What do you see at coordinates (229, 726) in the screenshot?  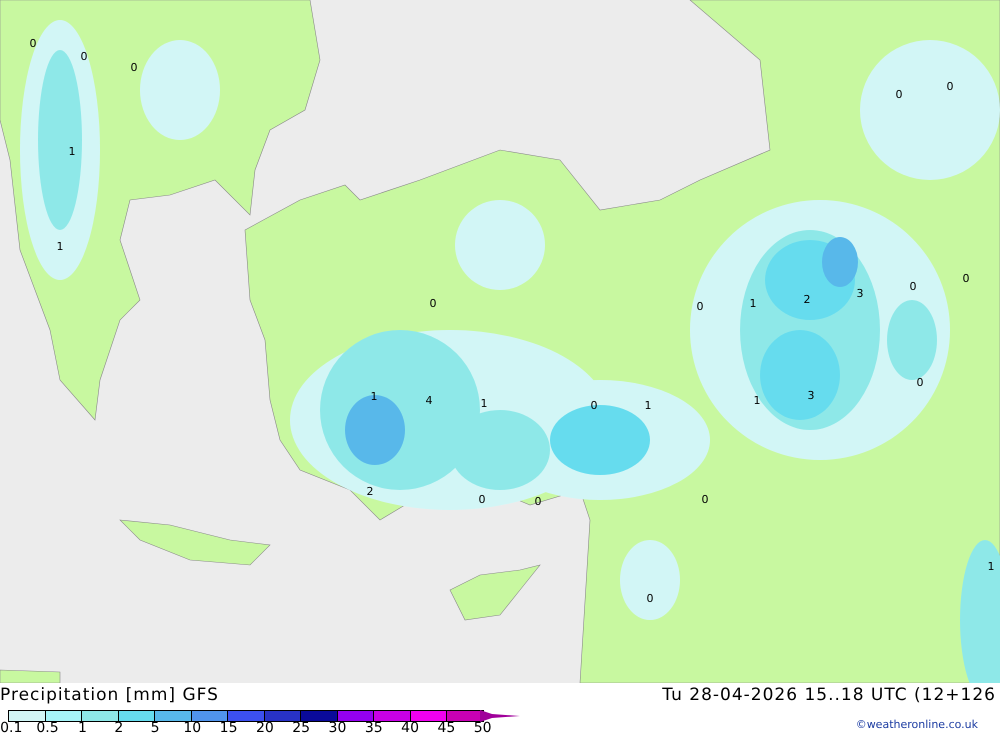 I see `legend-tick-label: 15` at bounding box center [229, 726].